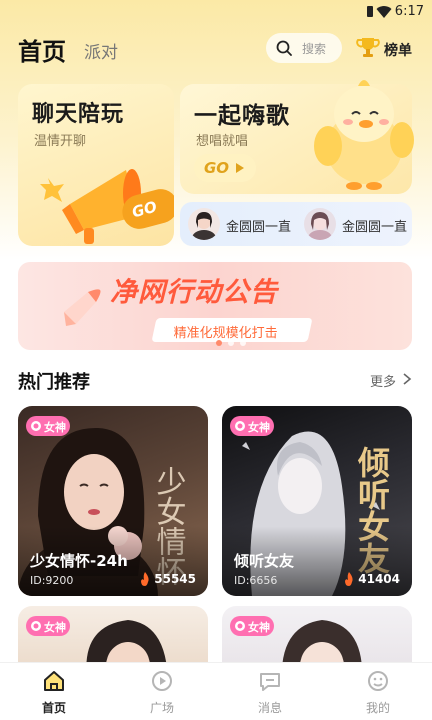 Image resolution: width=432 pixels, height=720 pixels. What do you see at coordinates (162, 691) in the screenshot?
I see `nav-plaza: 广场` at bounding box center [162, 691].